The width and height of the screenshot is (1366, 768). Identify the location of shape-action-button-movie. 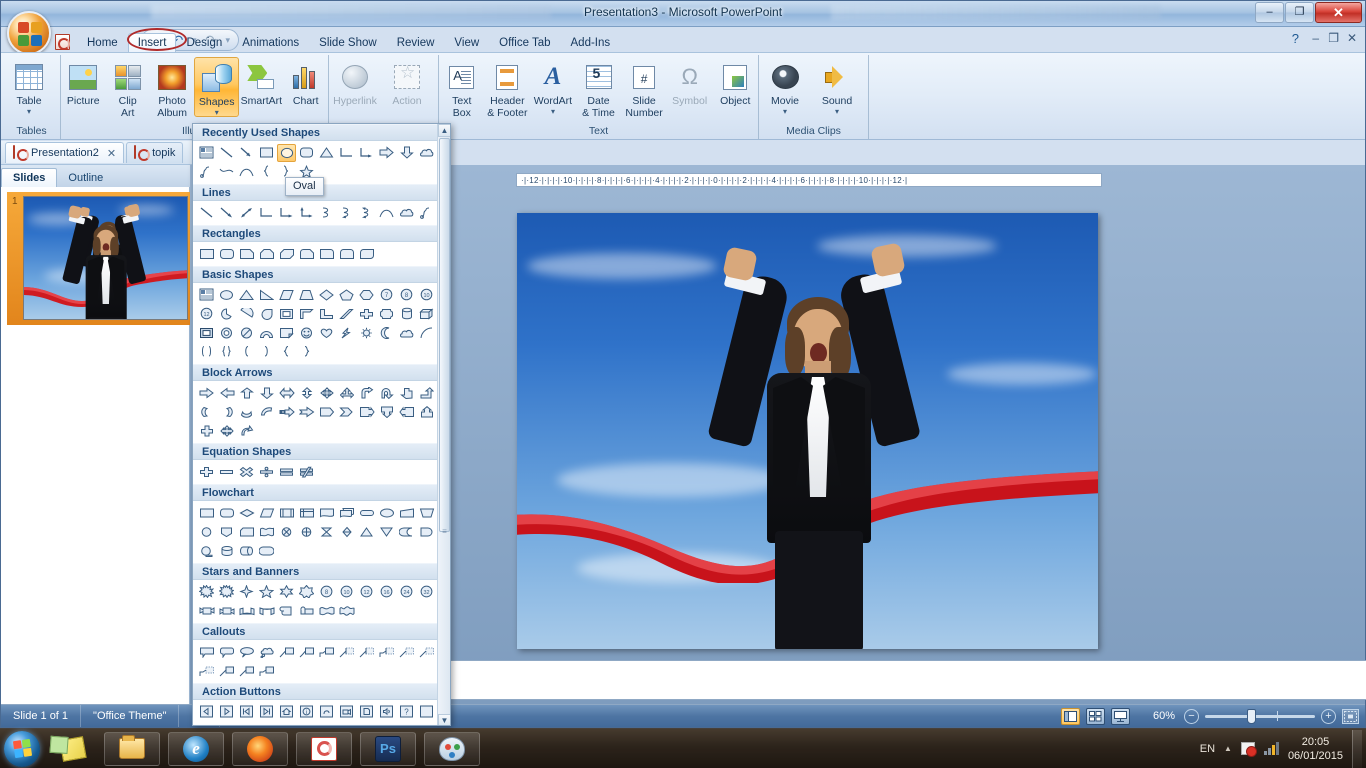
(346, 712).